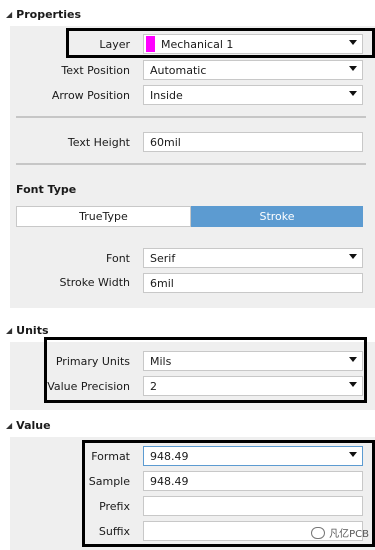  Describe the element at coordinates (32, 330) in the screenshot. I see `units-header-label: Units` at that location.